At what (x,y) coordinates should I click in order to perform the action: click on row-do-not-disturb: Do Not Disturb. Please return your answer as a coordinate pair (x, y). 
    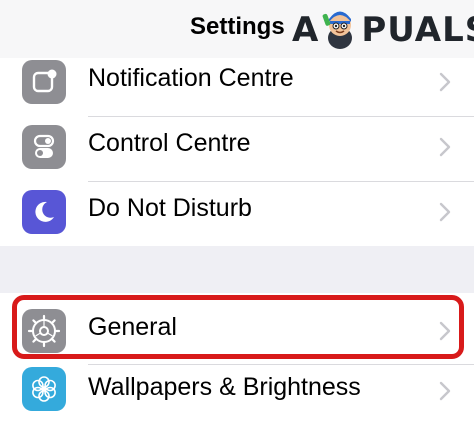
    Looking at the image, I should click on (237, 214).